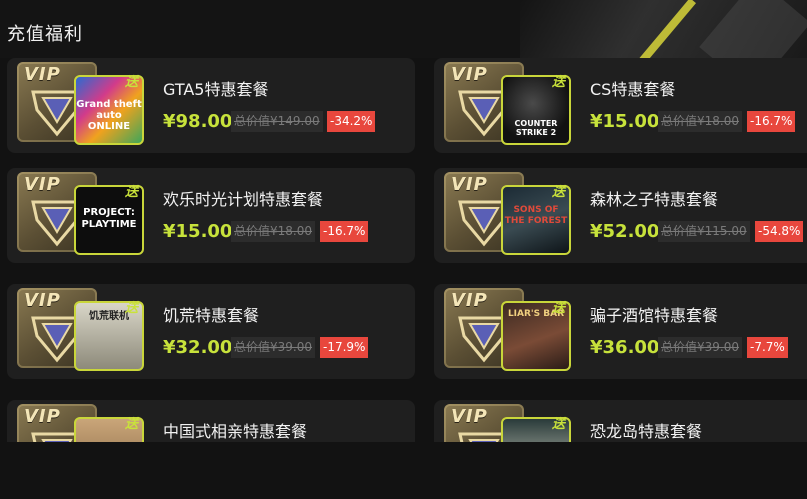 The width and height of the screenshot is (807, 499). I want to click on package-price: ¥52.00, so click(625, 231).